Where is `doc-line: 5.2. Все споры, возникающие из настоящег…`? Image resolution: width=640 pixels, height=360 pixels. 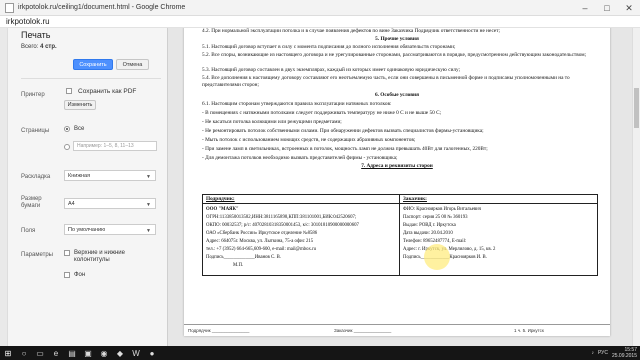 doc-line: 5.2. Все споры, возникающие из настоящег… is located at coordinates (394, 55).